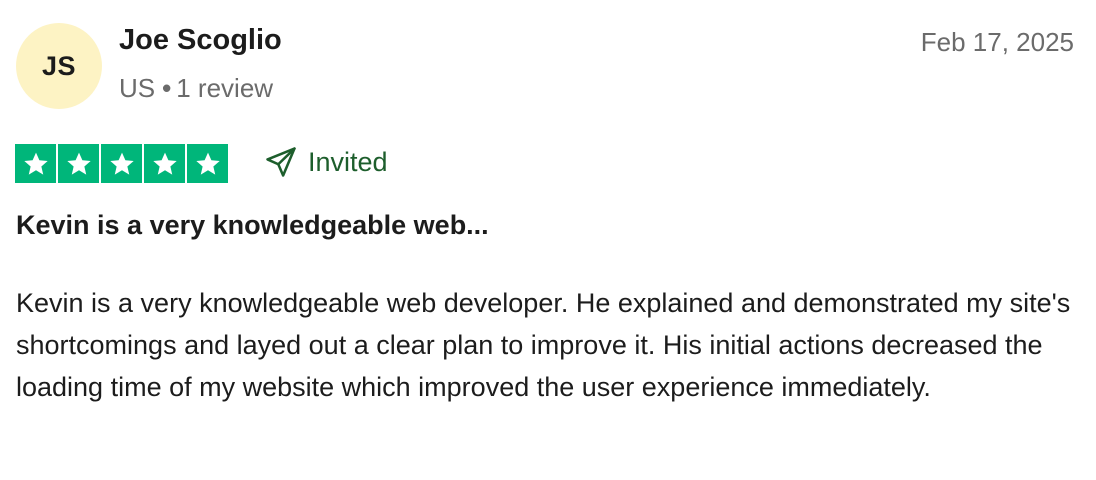 This screenshot has width=1096, height=480. Describe the element at coordinates (200, 40) in the screenshot. I see `reviewer-name: Joe Scoglio` at that location.